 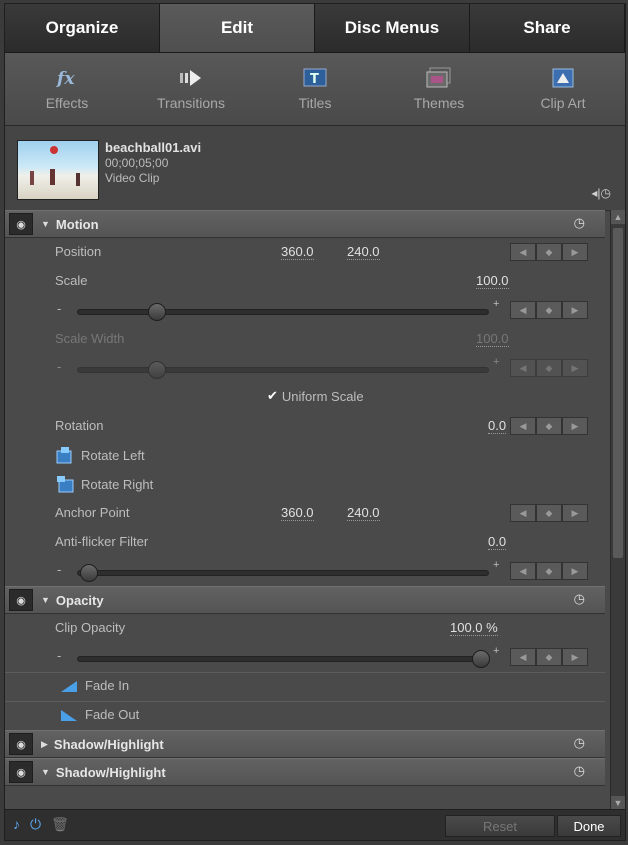 I want to click on tab-disc-menus: Disc Menus, so click(x=392, y=28).